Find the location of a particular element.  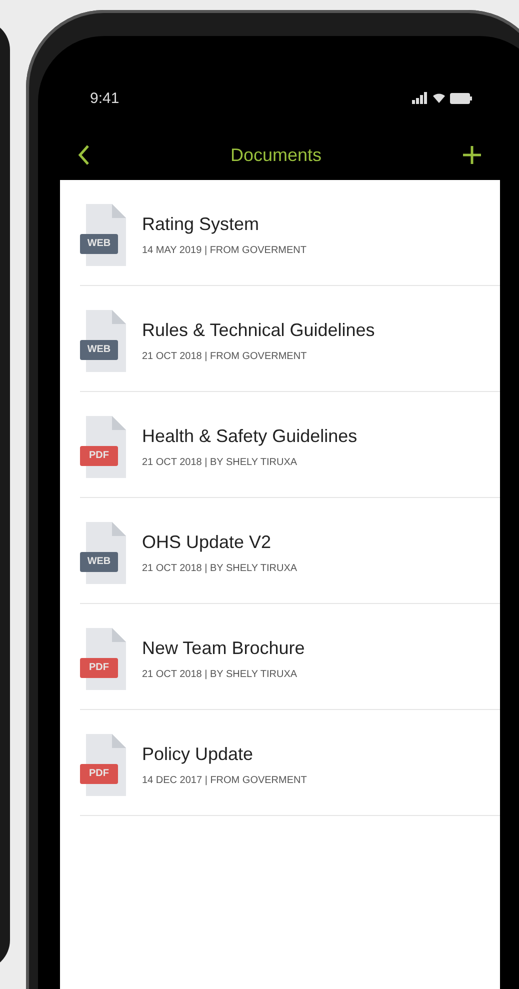

document-meta: 14 DEC 2017 | FROM GOVERMENT is located at coordinates (224, 780).